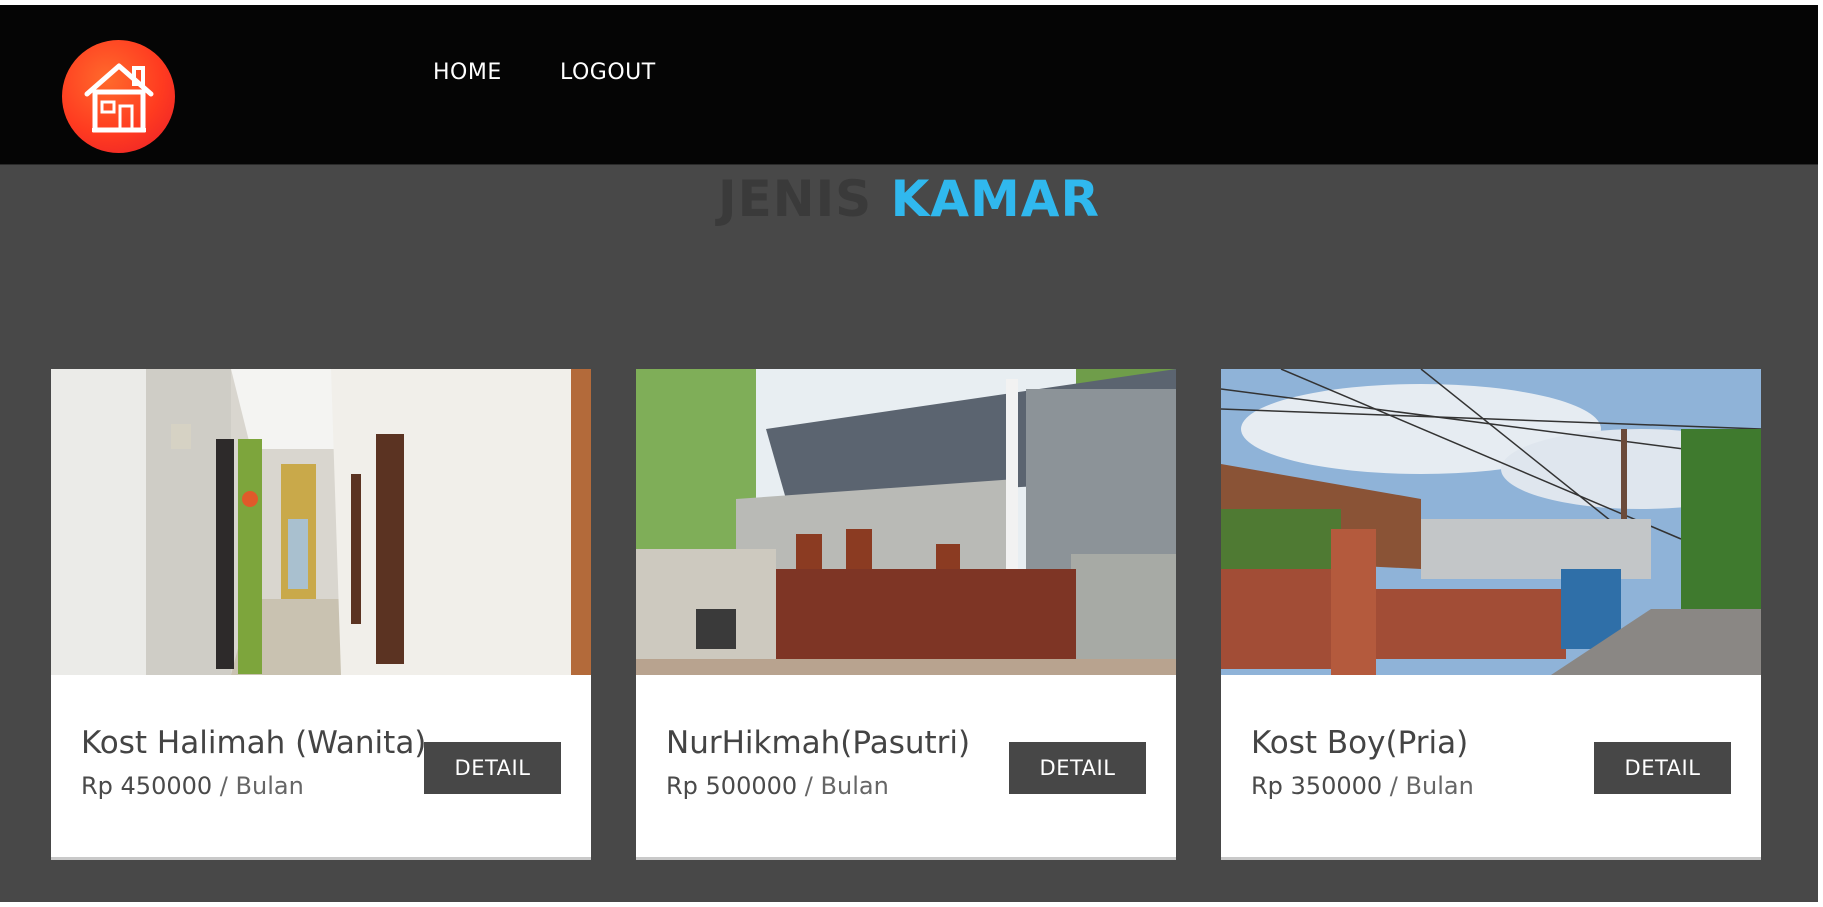  Describe the element at coordinates (818, 743) in the screenshot. I see `card-title: NurHikmah(Pasutri)` at that location.